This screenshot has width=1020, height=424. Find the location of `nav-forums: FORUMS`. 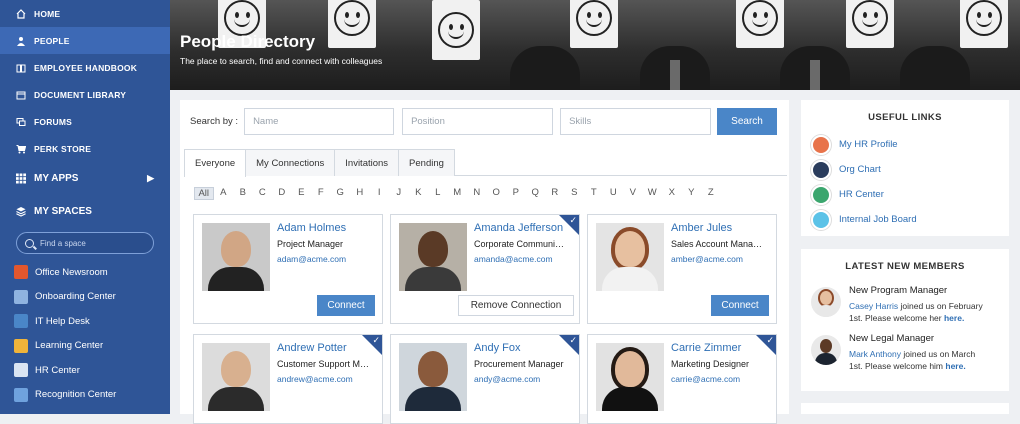

nav-forums: FORUMS is located at coordinates (85, 121).